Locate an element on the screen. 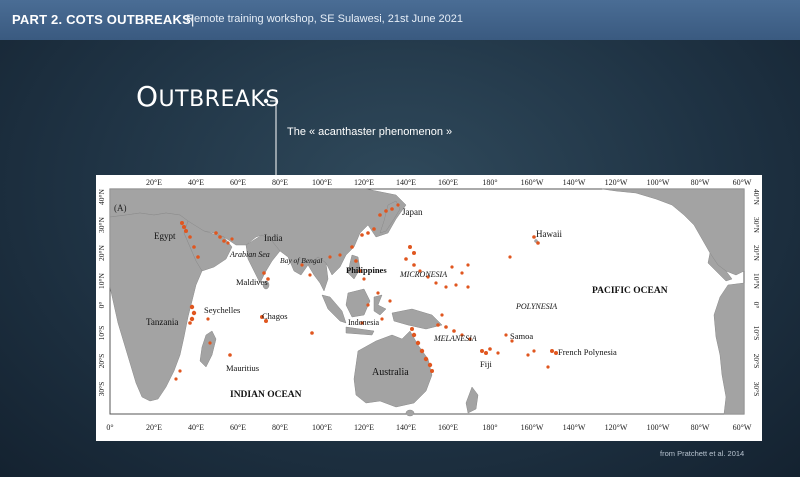  lon-label-bottom: 120°W is located at coordinates (616, 427).